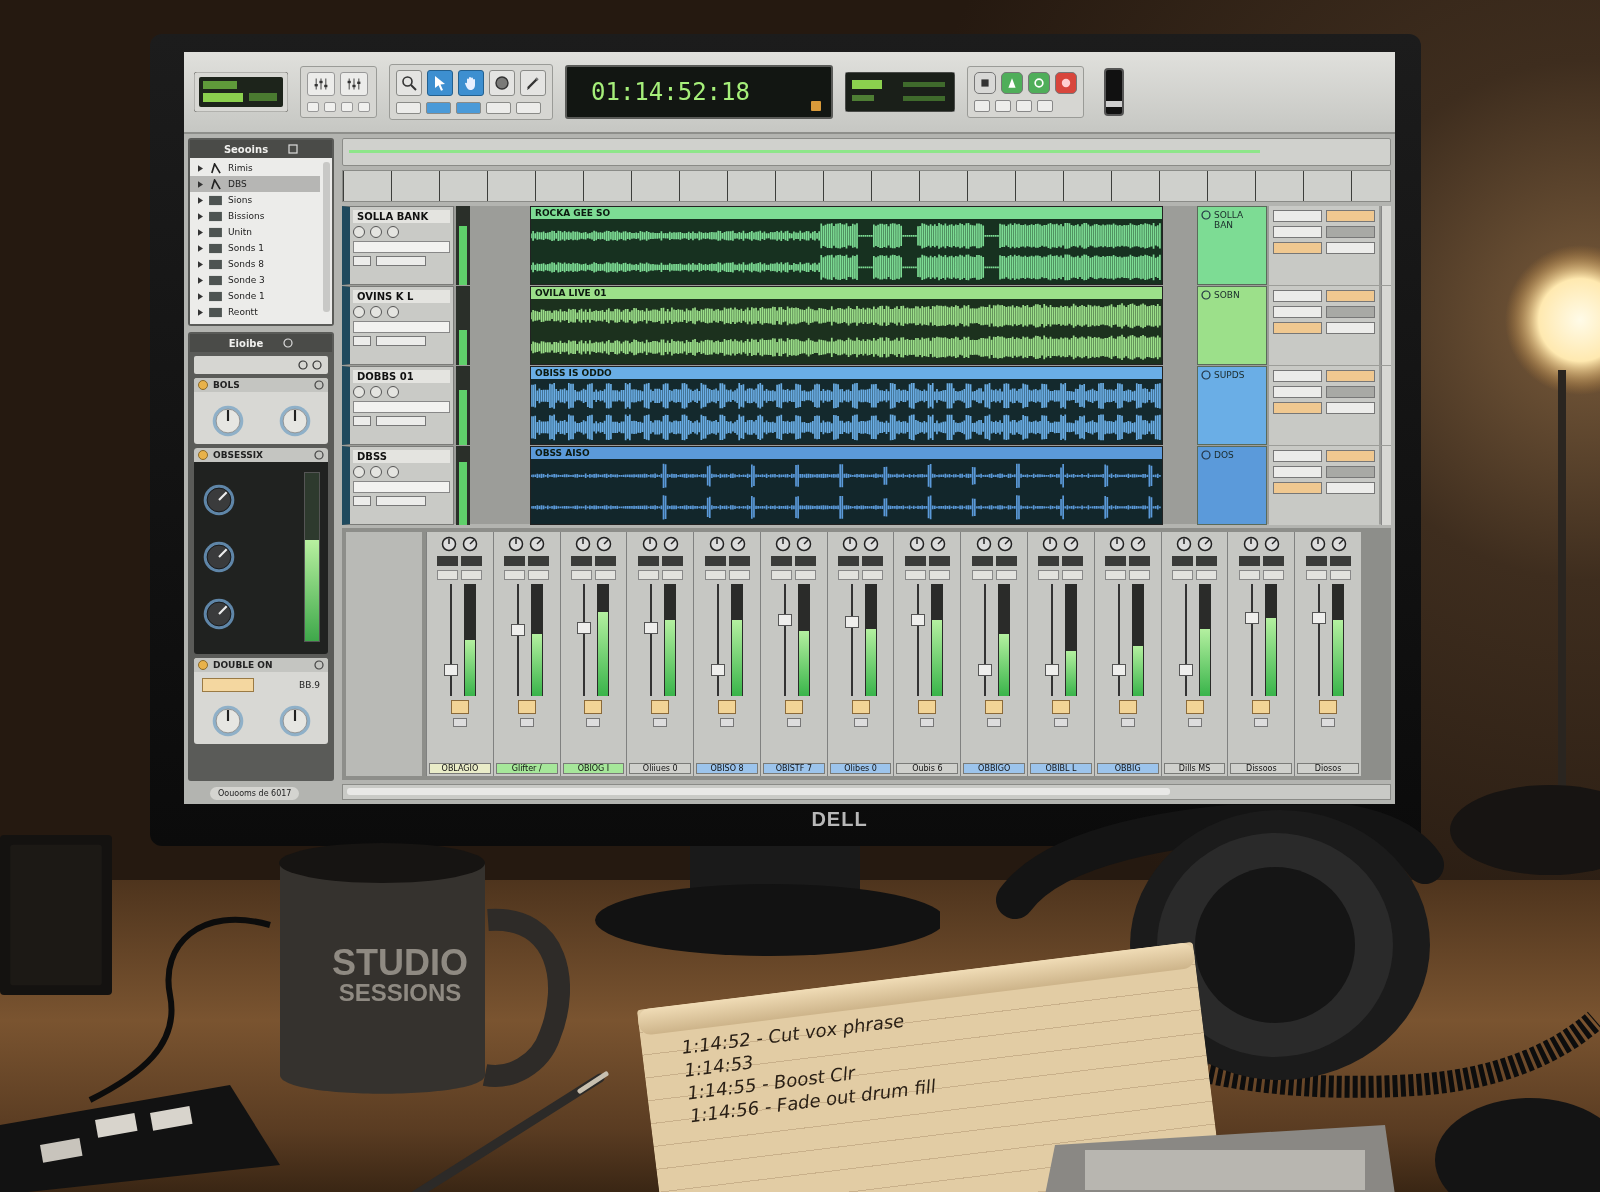  What do you see at coordinates (846, 486) in the screenshot?
I see `audio-region: OBSS AISO` at bounding box center [846, 486].